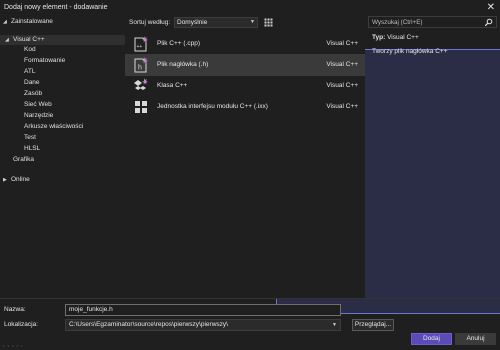 The height and width of the screenshot is (350, 500). Describe the element at coordinates (245, 44) in the screenshot. I see `template-row-cpp: ++ Plik C++ (.cpp) Visual C++` at that location.